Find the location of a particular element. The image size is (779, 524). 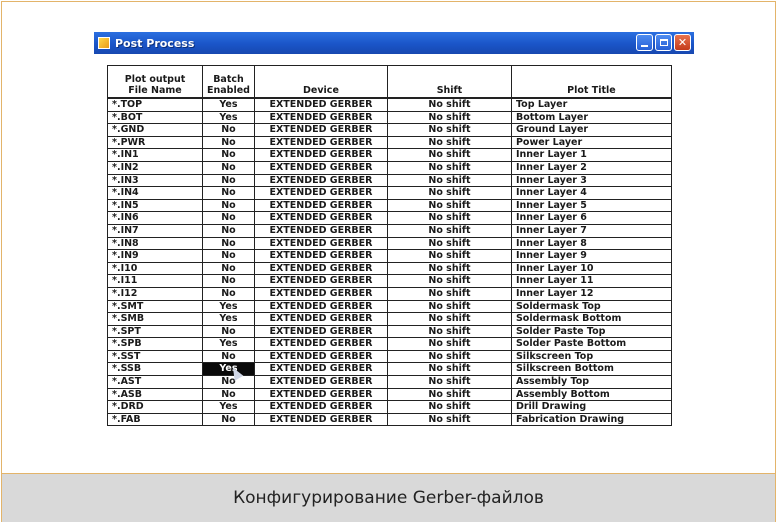

maximize-icon is located at coordinates (663, 42).